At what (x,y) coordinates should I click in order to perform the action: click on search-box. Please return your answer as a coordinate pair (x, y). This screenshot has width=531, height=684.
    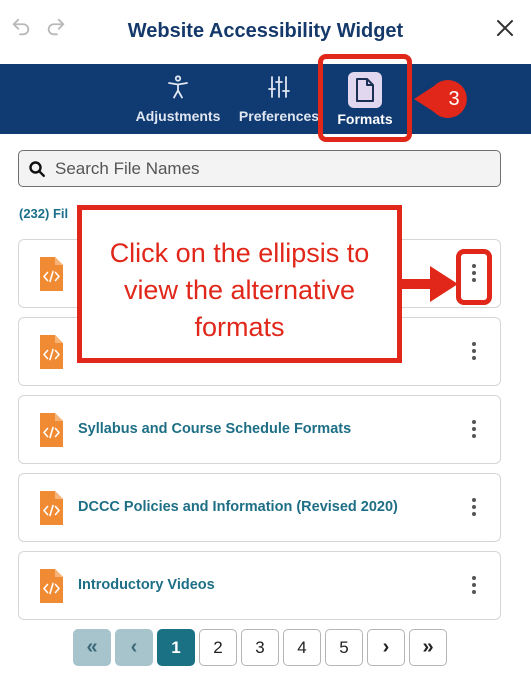
    Looking at the image, I should click on (259, 168).